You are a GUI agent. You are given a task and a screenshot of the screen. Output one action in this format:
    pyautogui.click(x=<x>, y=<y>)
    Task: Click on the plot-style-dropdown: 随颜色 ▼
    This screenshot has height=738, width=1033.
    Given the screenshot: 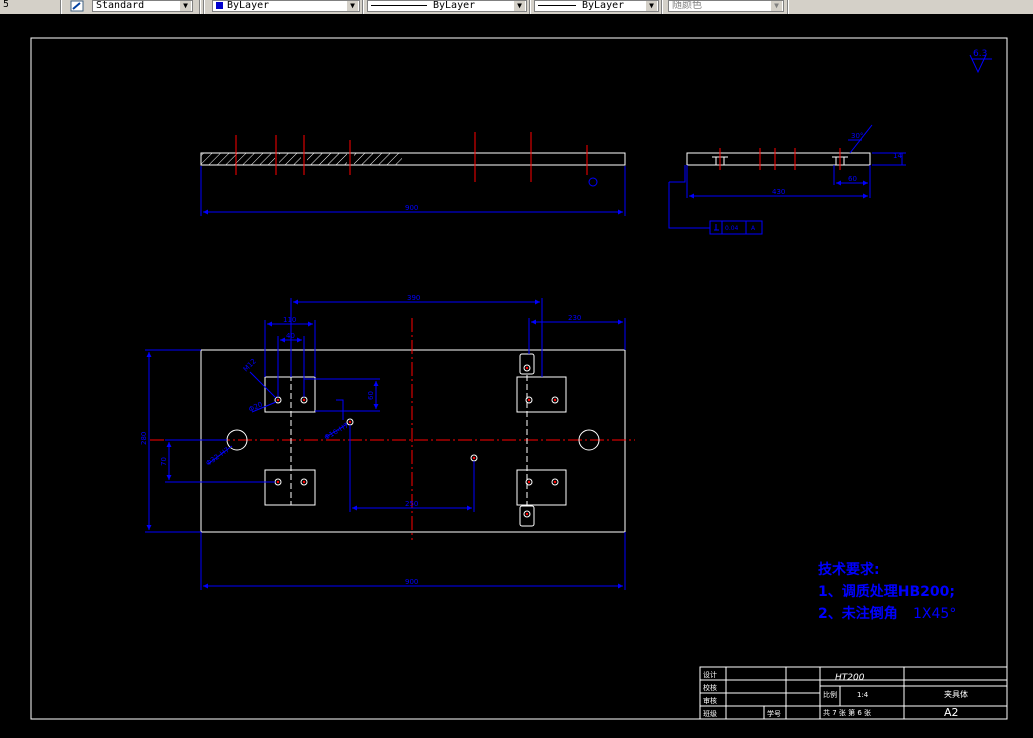 What is the action you would take?
    pyautogui.click(x=726, y=6)
    